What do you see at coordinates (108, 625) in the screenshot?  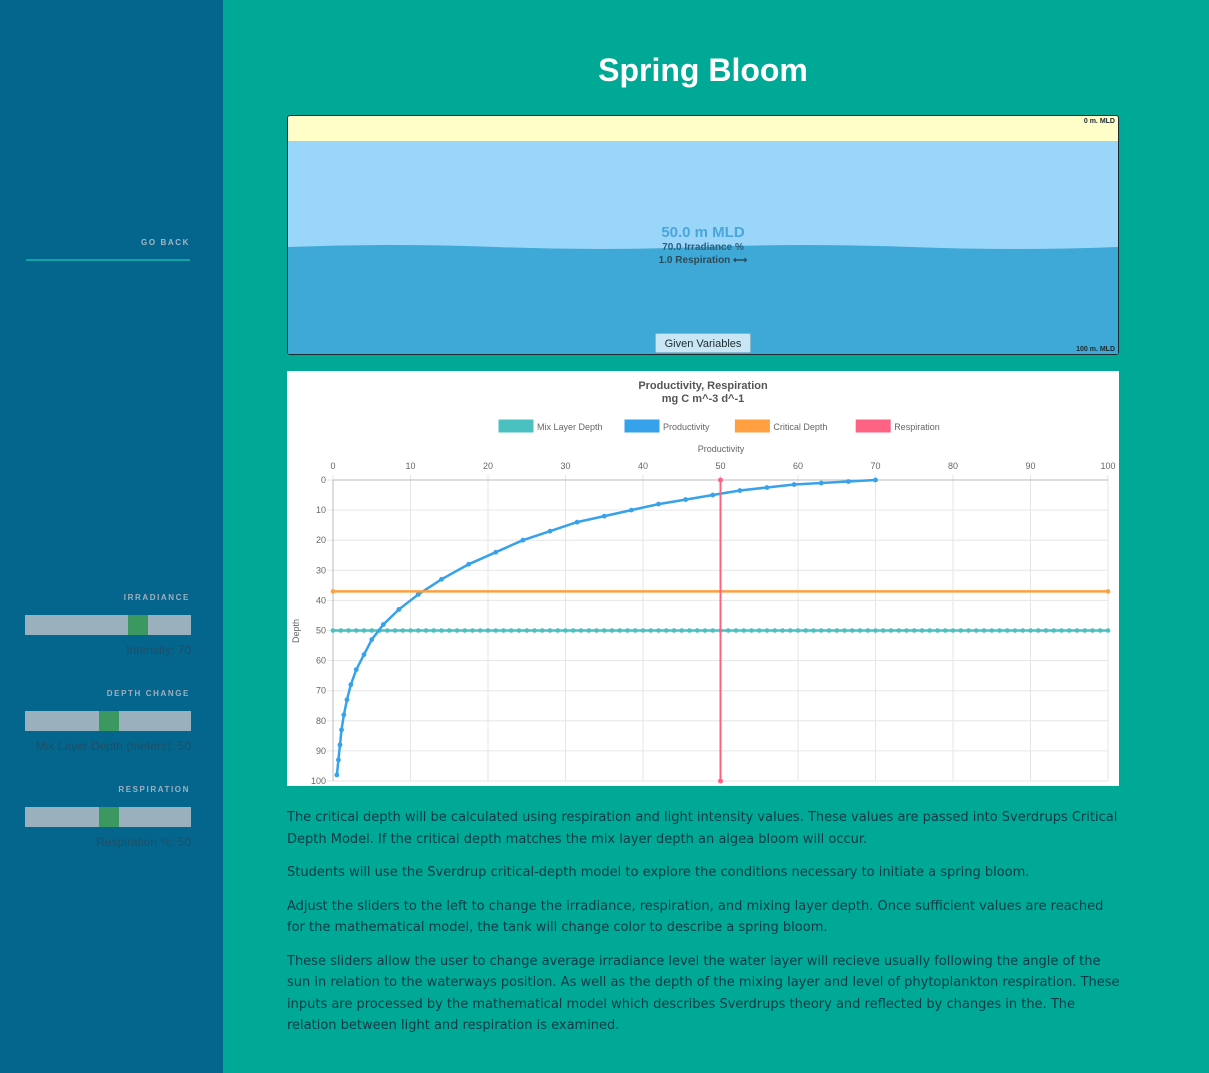 I see `irradiance-slider` at bounding box center [108, 625].